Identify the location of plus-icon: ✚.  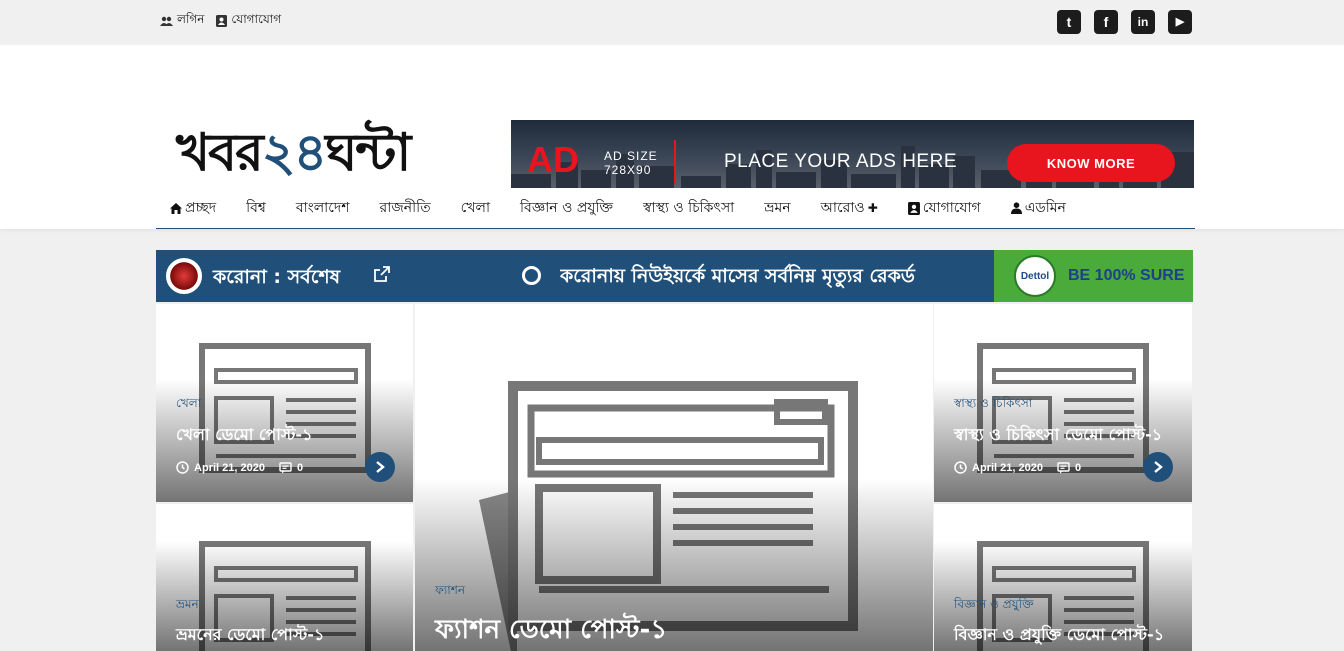
(872, 208).